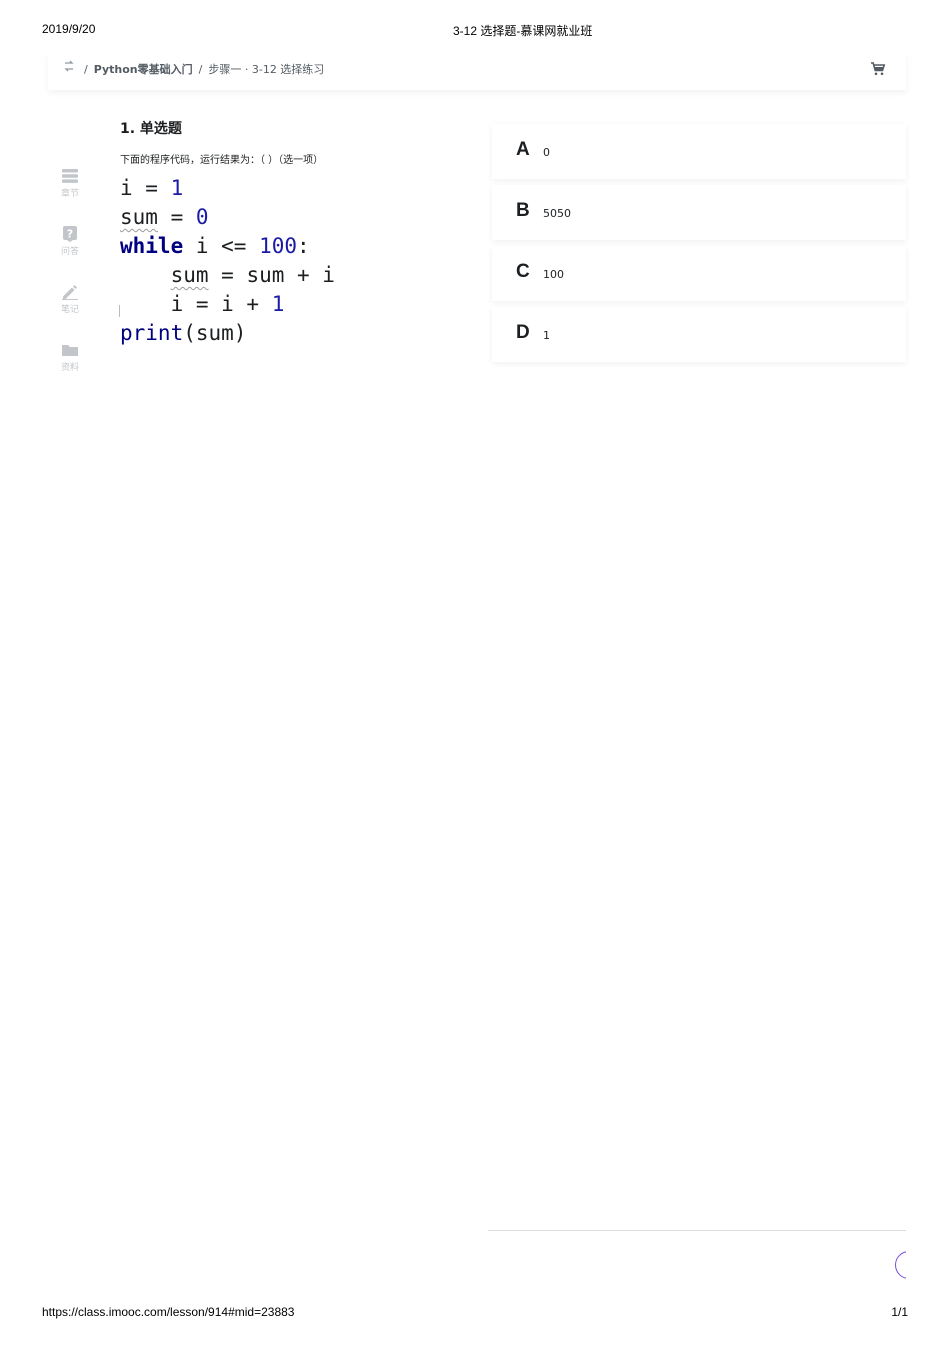 The height and width of the screenshot is (1345, 950). Describe the element at coordinates (69, 29) in the screenshot. I see `print-date: 2019/9/20` at that location.